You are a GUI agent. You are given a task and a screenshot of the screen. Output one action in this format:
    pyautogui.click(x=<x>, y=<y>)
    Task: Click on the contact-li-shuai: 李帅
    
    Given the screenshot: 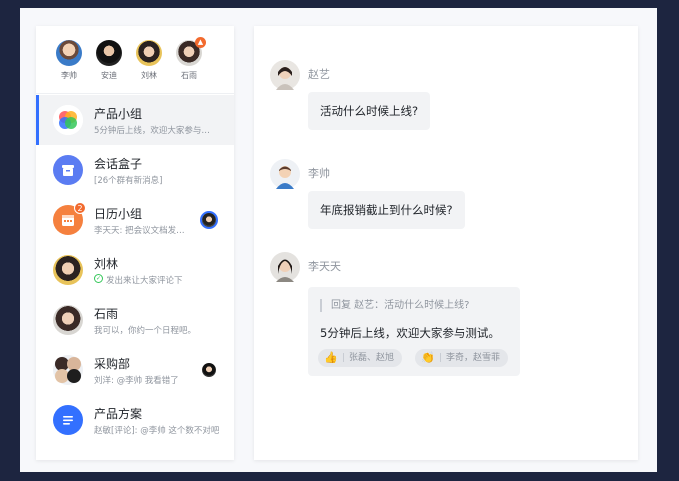 What is the action you would take?
    pyautogui.click(x=69, y=60)
    